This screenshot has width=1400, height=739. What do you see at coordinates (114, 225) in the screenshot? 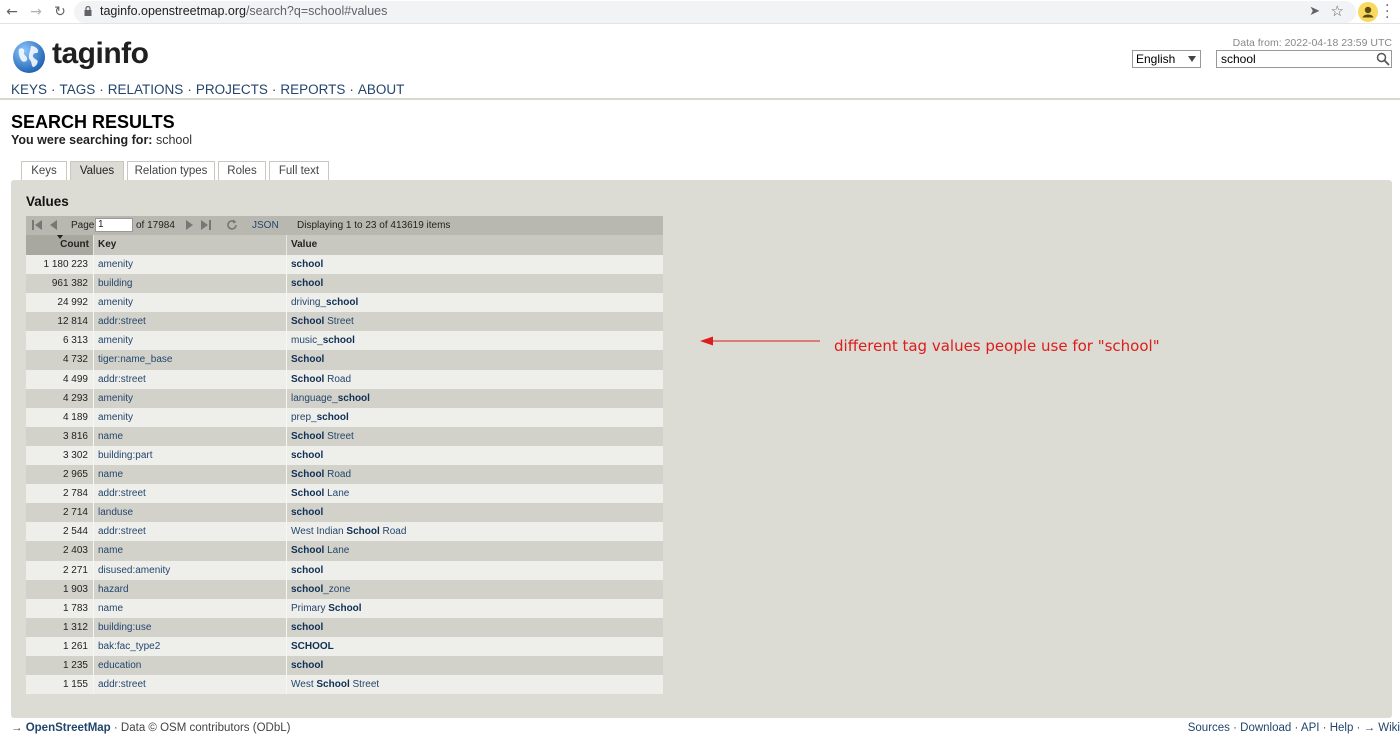
I see `page-number-input: 1` at bounding box center [114, 225].